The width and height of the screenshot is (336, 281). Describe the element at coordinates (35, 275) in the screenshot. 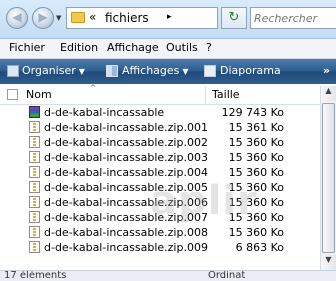

I see `status-item-count: 17 éléments` at that location.